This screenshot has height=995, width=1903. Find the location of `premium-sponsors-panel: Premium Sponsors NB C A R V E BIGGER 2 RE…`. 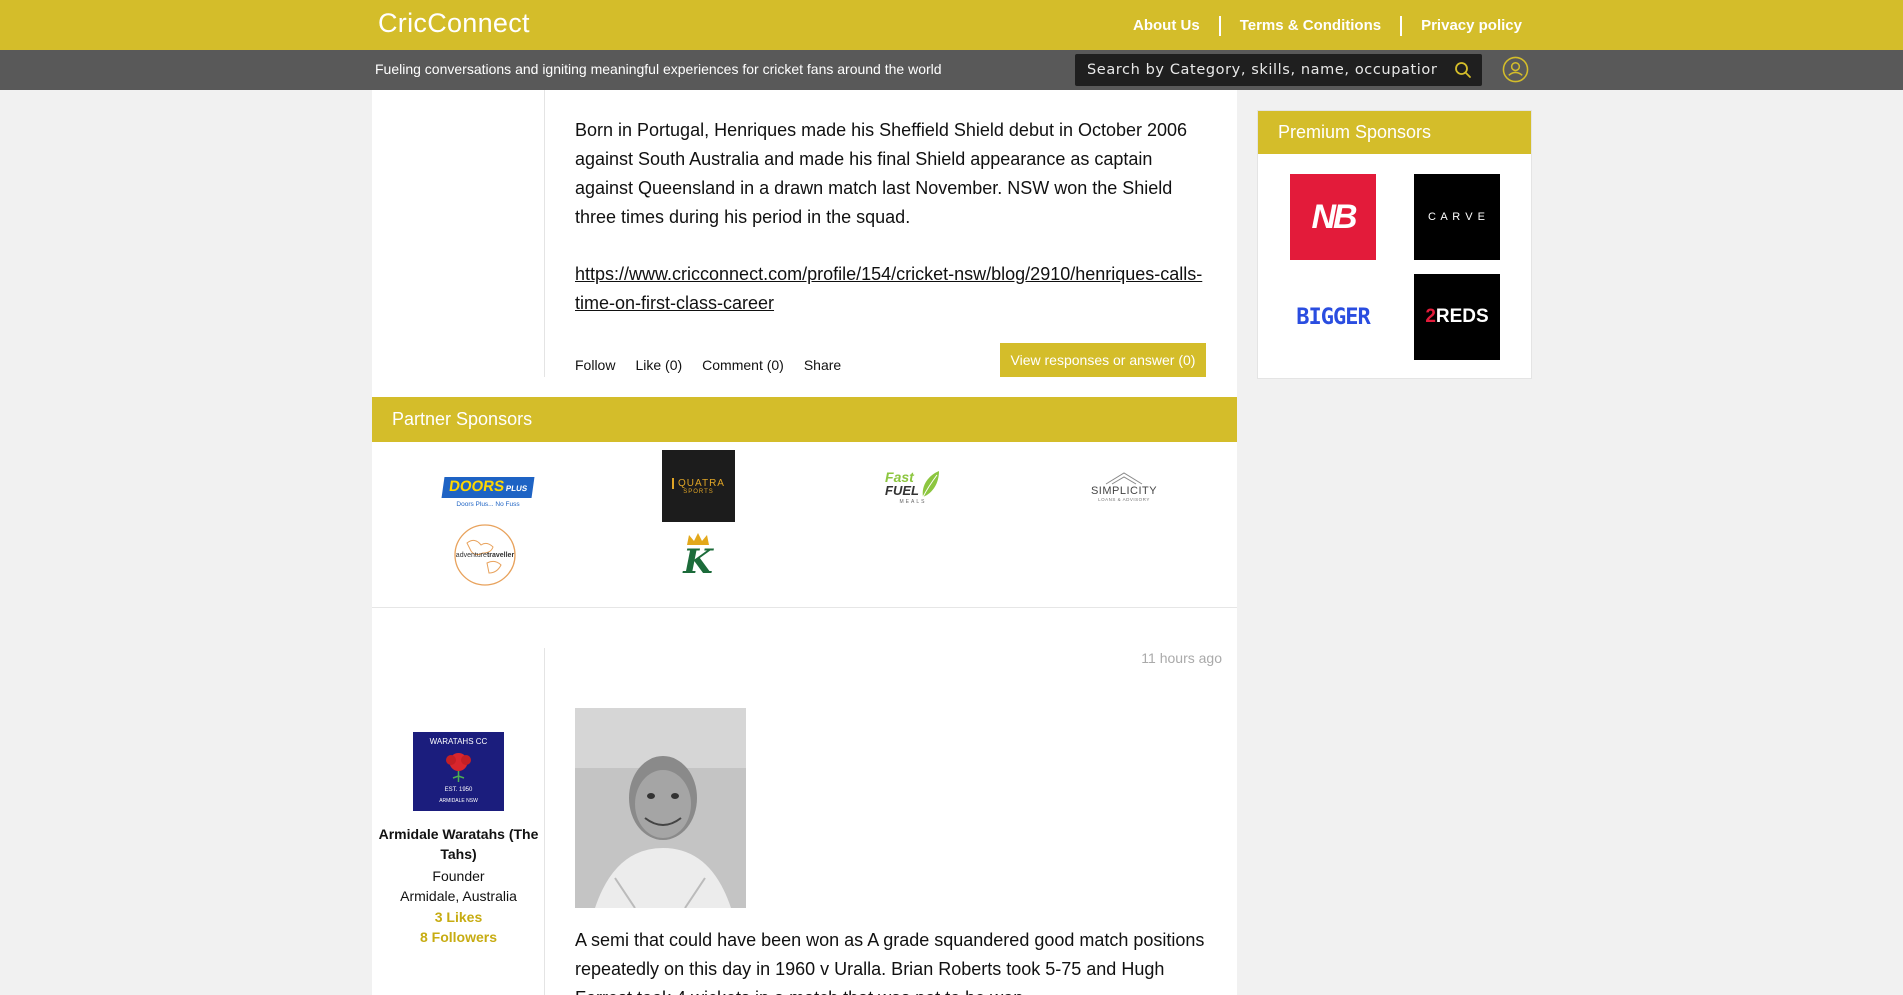

premium-sponsors-panel: Premium Sponsors NB C A R V E BIGGER 2 RE… is located at coordinates (1394, 244).